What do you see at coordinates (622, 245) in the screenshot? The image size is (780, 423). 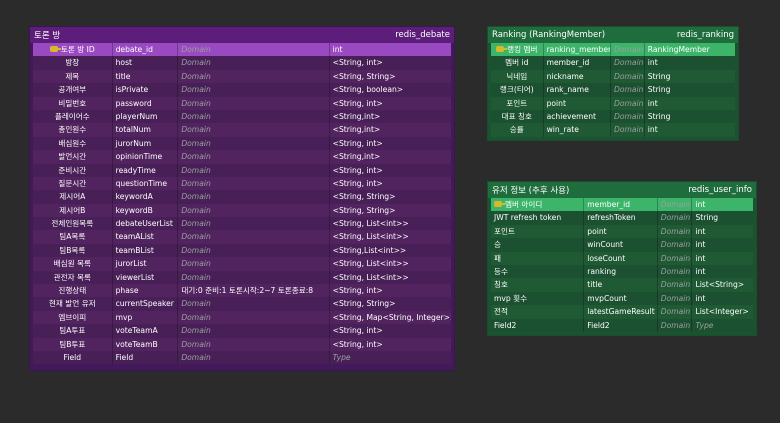 I see `table-row: 승 winCount Domain int` at bounding box center [622, 245].